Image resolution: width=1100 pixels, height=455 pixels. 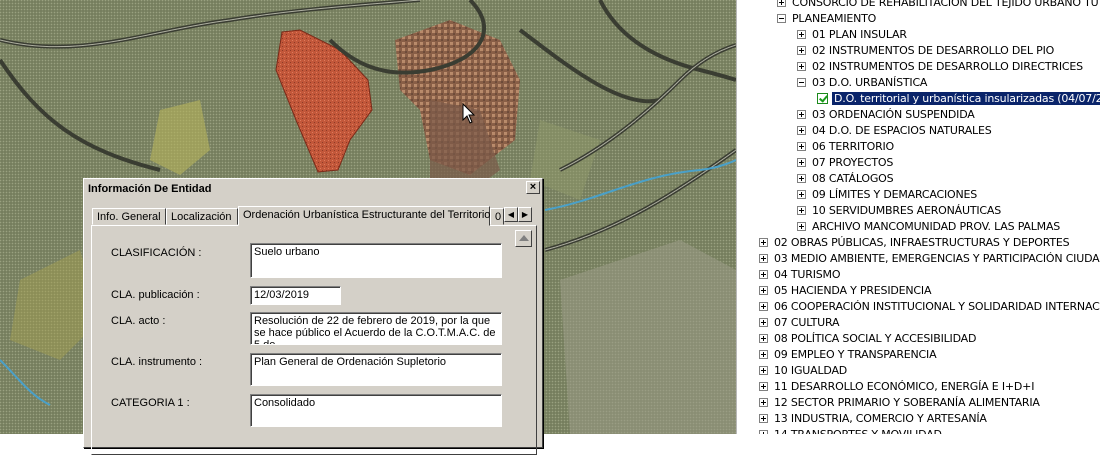 What do you see at coordinates (853, 162) in the screenshot?
I see `tree-item-label: 07 PROYECTOS` at bounding box center [853, 162].